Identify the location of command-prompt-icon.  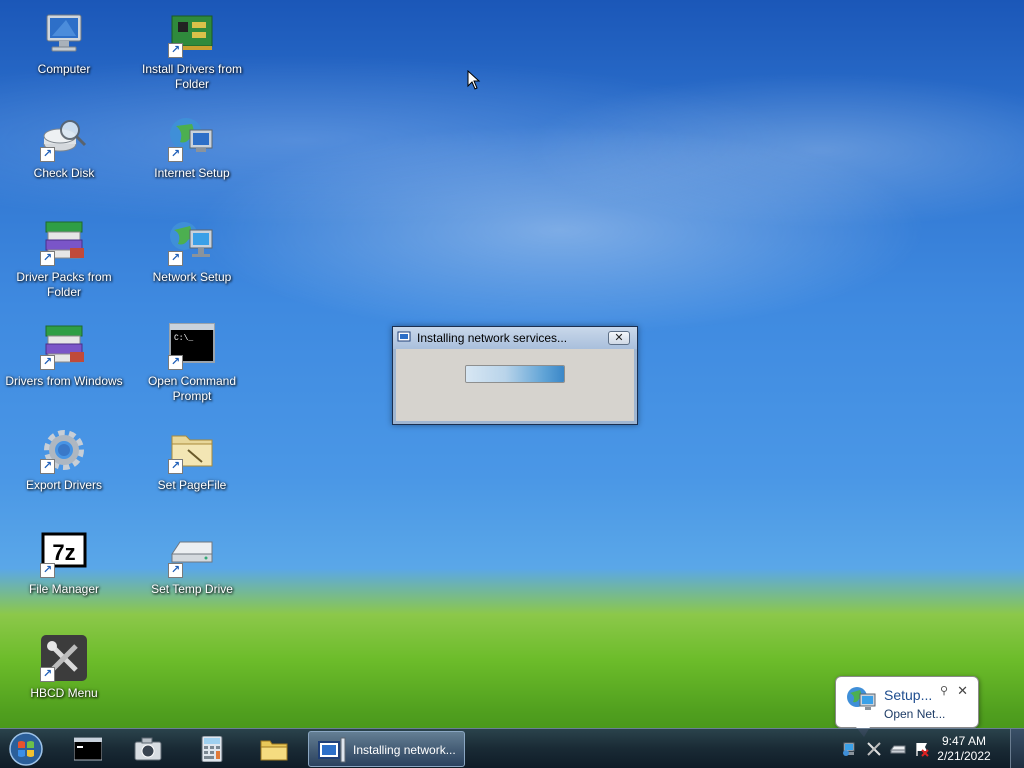
(88, 749).